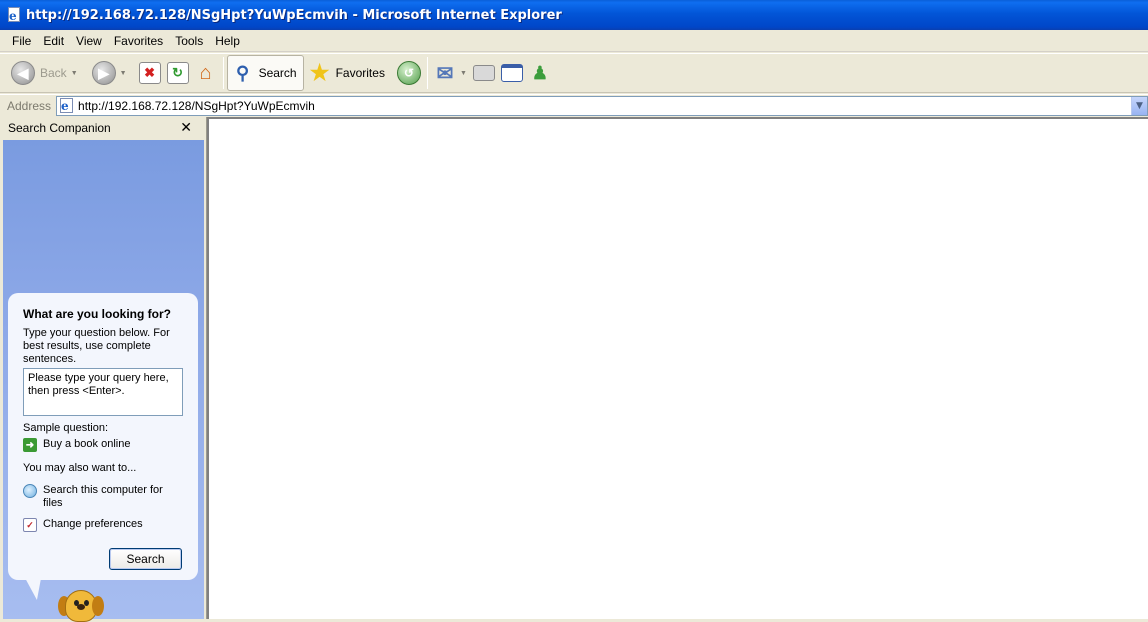  I want to click on messenger-button: ♟, so click(540, 73).